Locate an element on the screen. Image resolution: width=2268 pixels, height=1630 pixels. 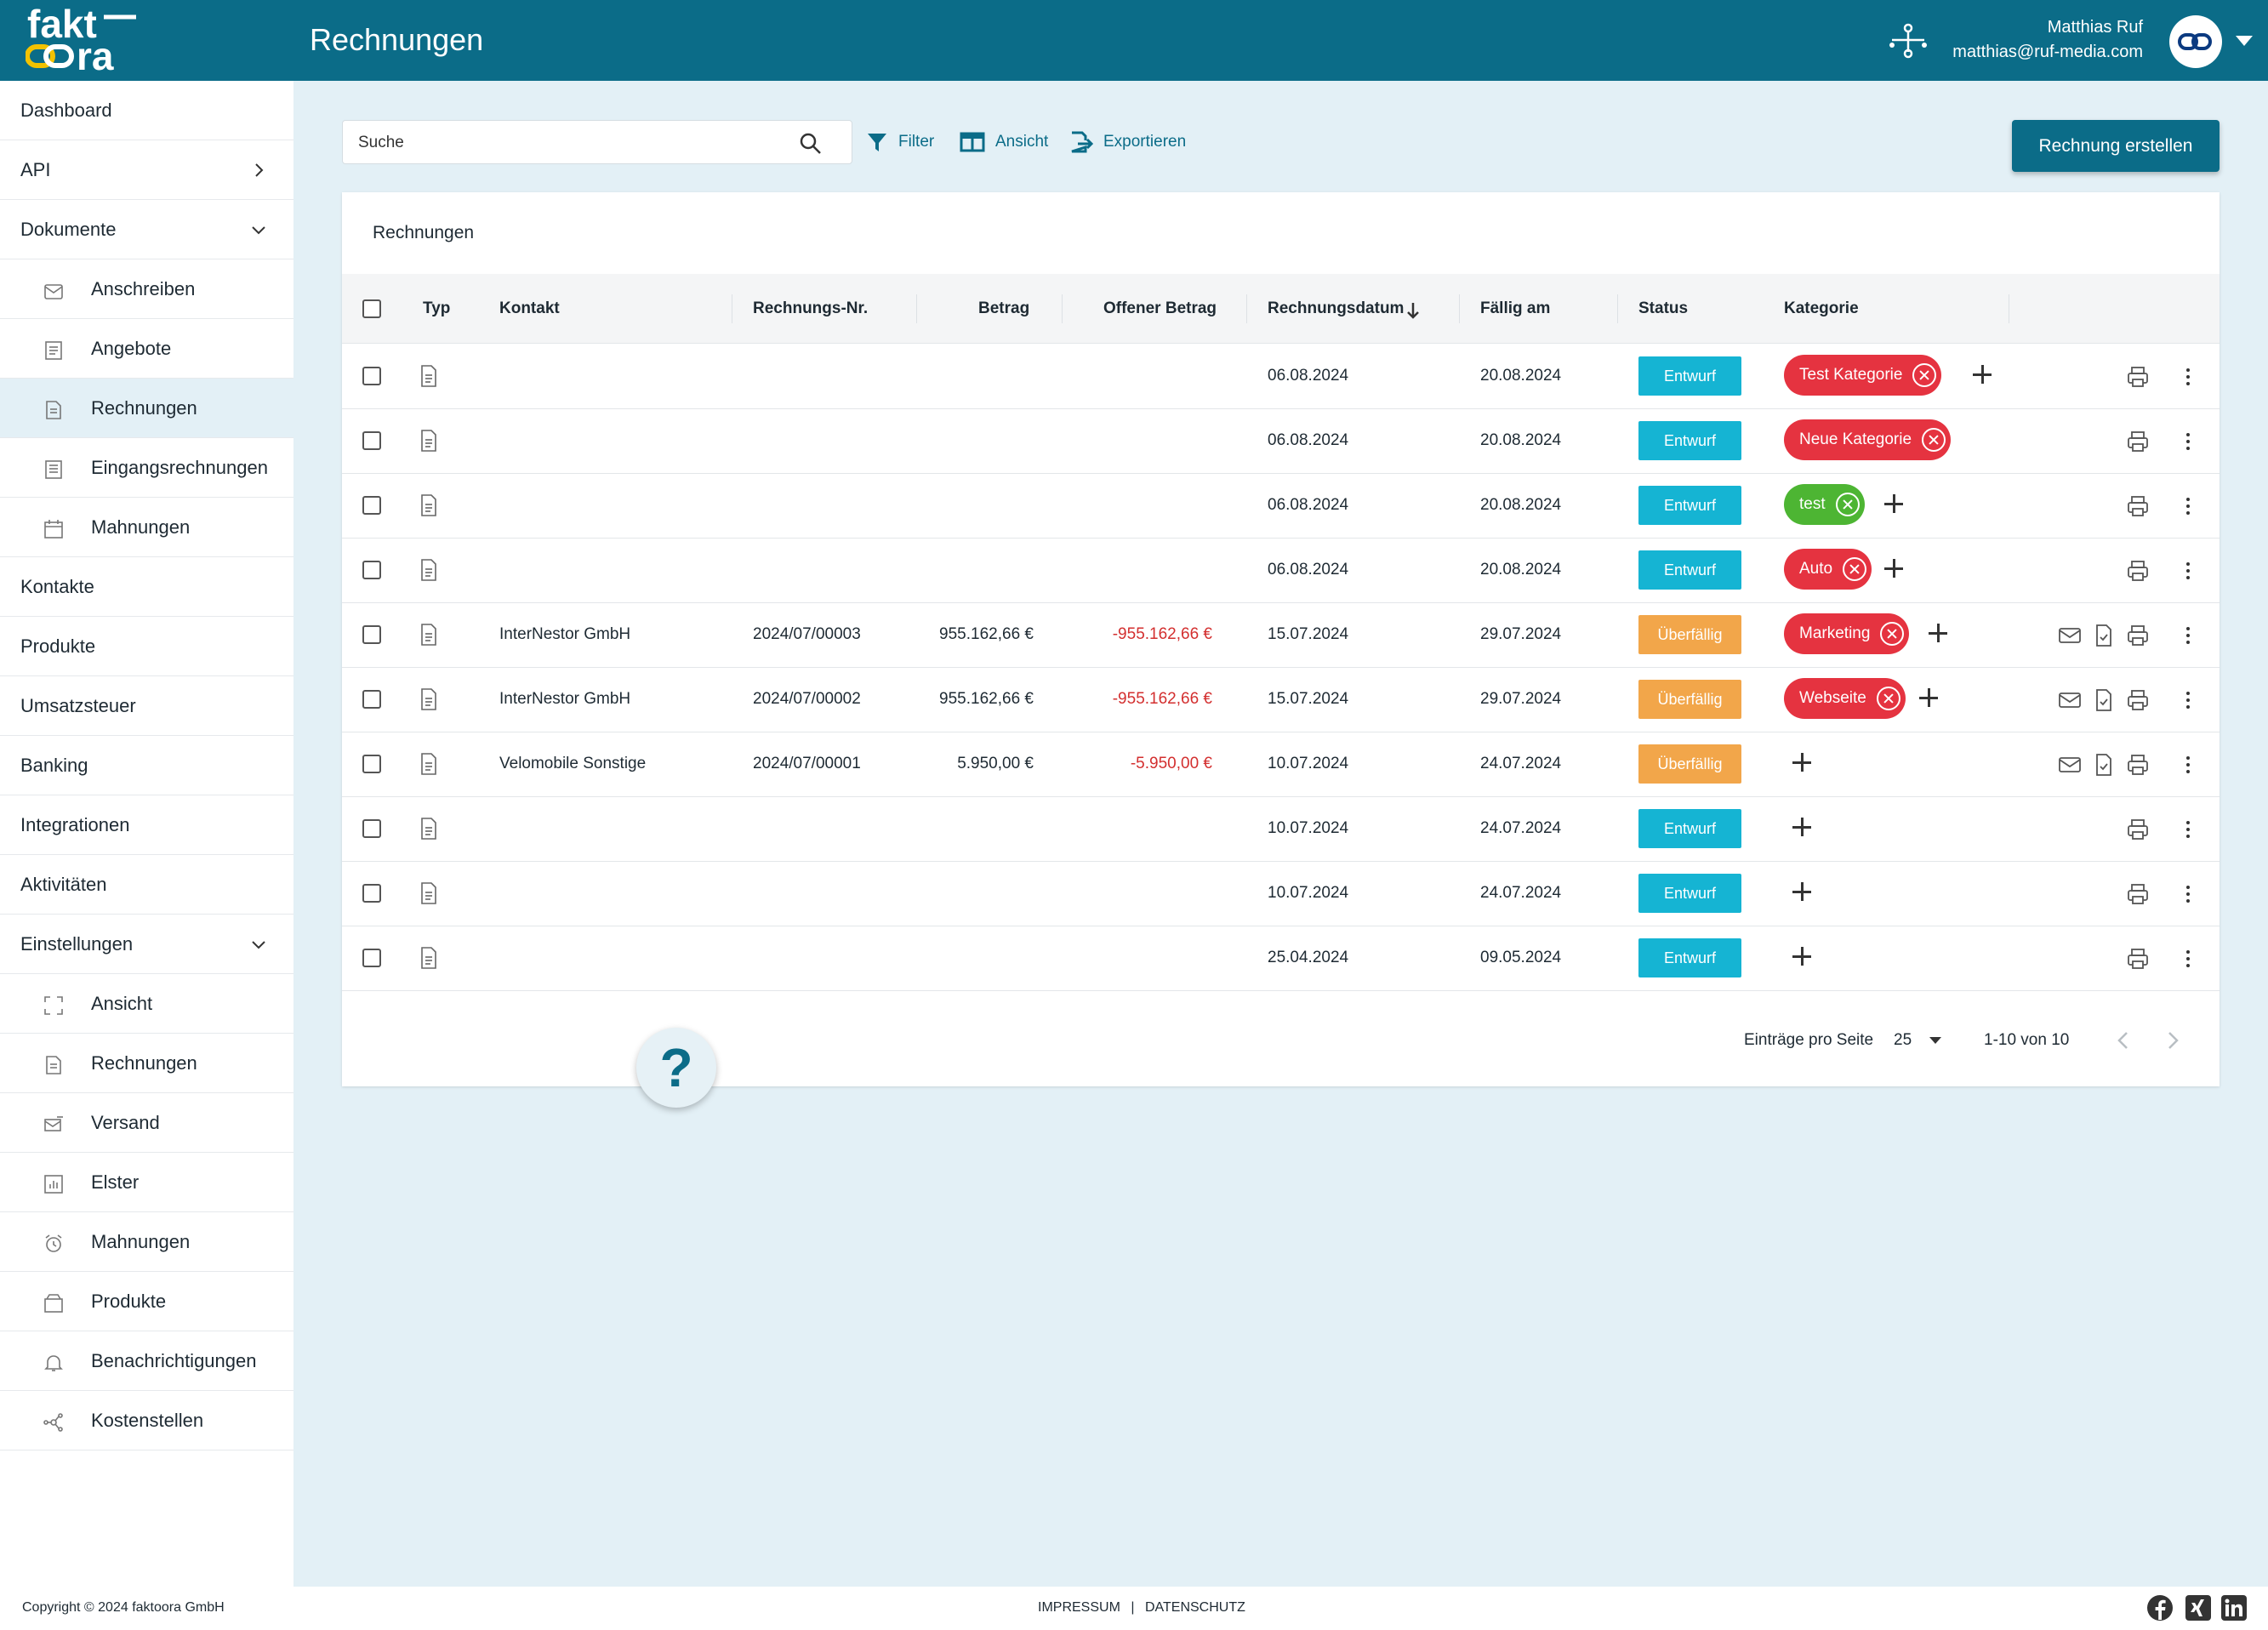
export-button: Exportieren is located at coordinates (1127, 142).